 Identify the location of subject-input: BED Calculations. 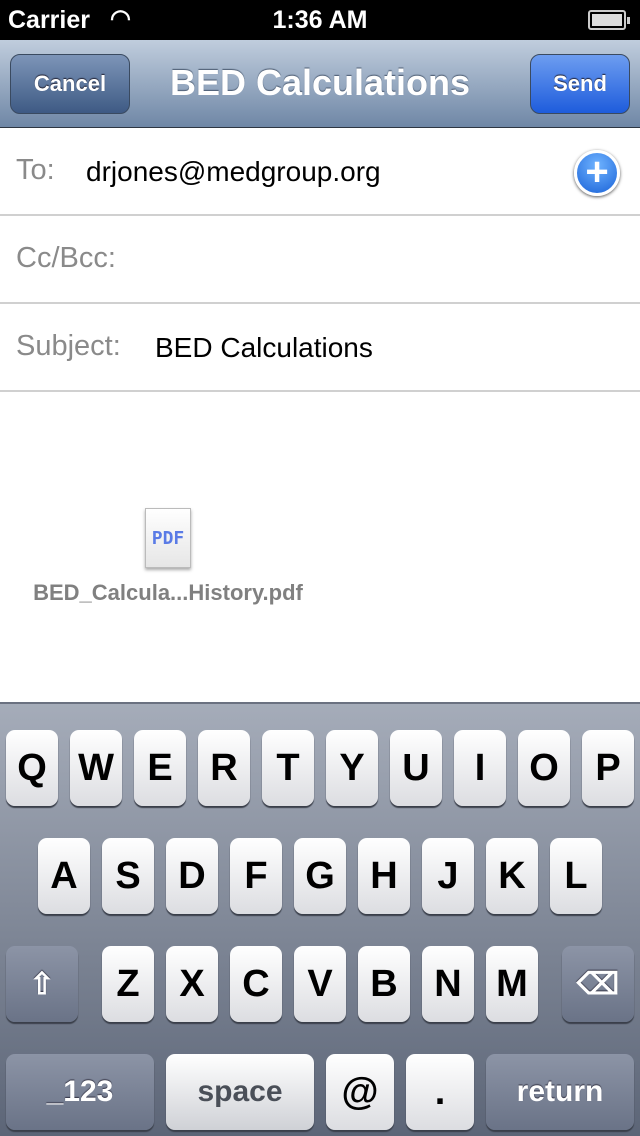
(264, 348).